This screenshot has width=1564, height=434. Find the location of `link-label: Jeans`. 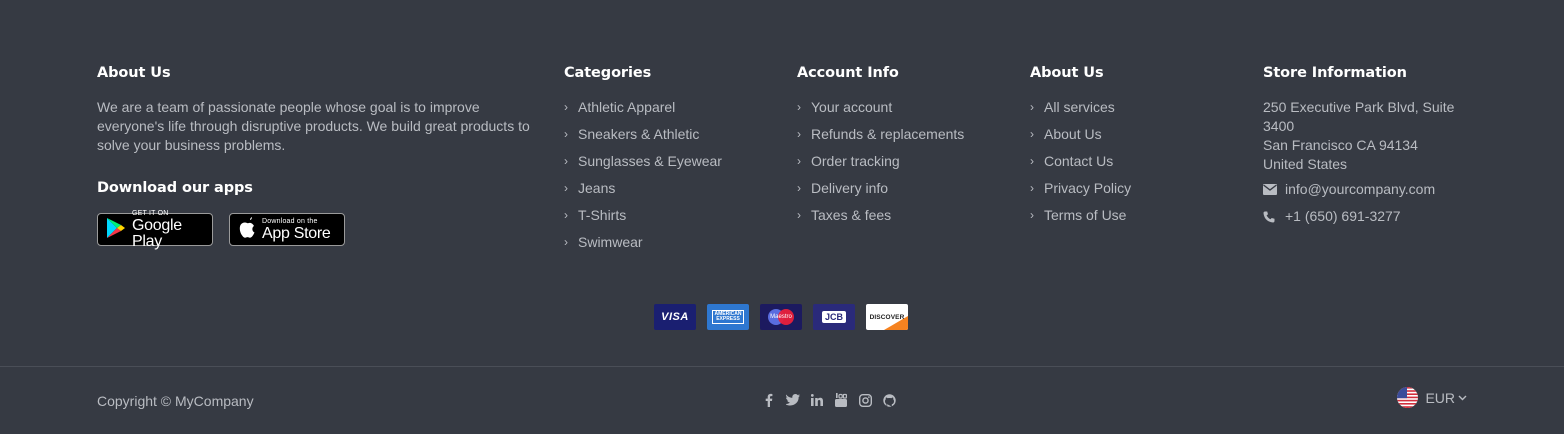

link-label: Jeans is located at coordinates (597, 188).